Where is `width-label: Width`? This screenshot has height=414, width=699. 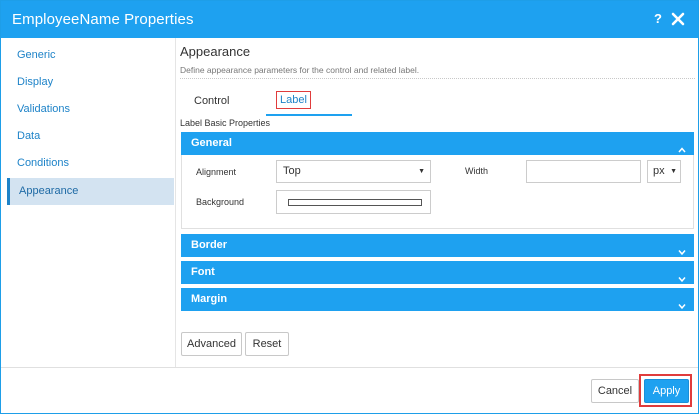 width-label: Width is located at coordinates (477, 171).